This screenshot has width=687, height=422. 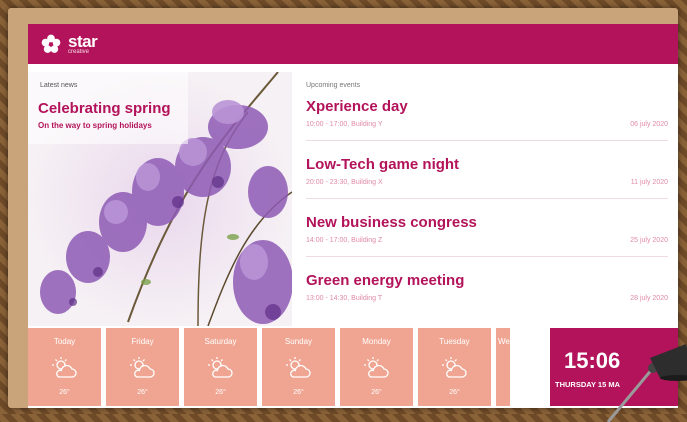 What do you see at coordinates (353, 44) in the screenshot?
I see `top-bar: star creative` at bounding box center [353, 44].